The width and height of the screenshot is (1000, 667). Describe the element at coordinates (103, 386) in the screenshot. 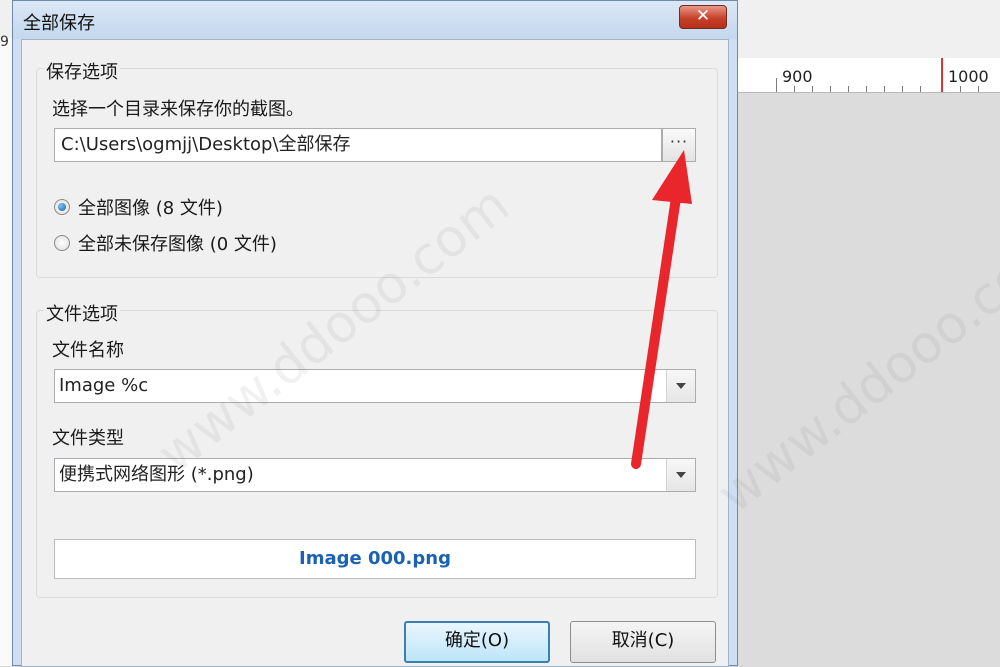

I see `file-name-value: Image %c` at that location.